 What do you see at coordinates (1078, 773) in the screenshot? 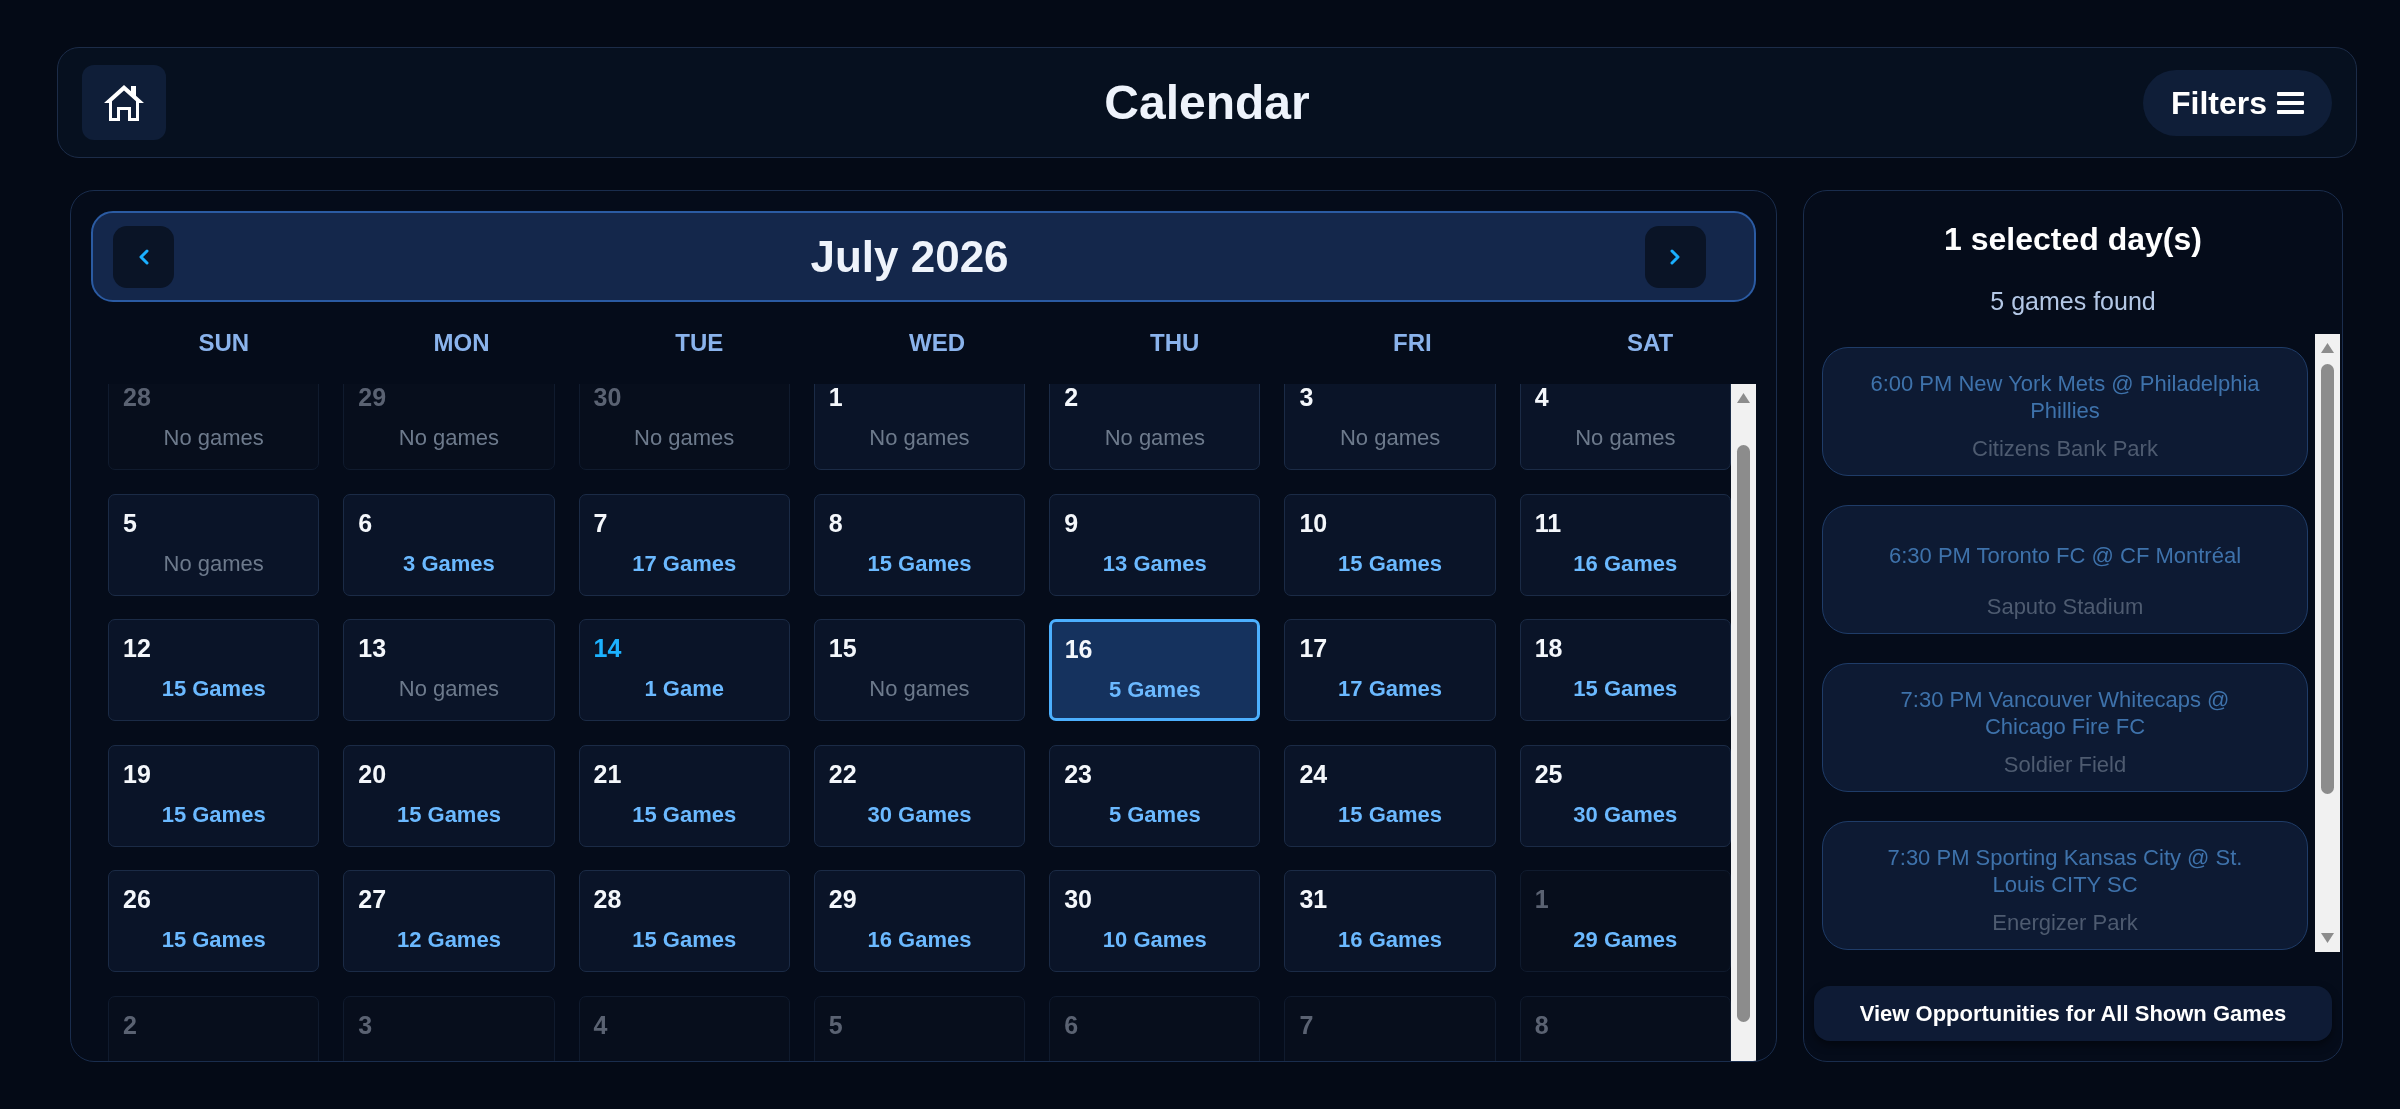
I see `day-number: 23` at bounding box center [1078, 773].